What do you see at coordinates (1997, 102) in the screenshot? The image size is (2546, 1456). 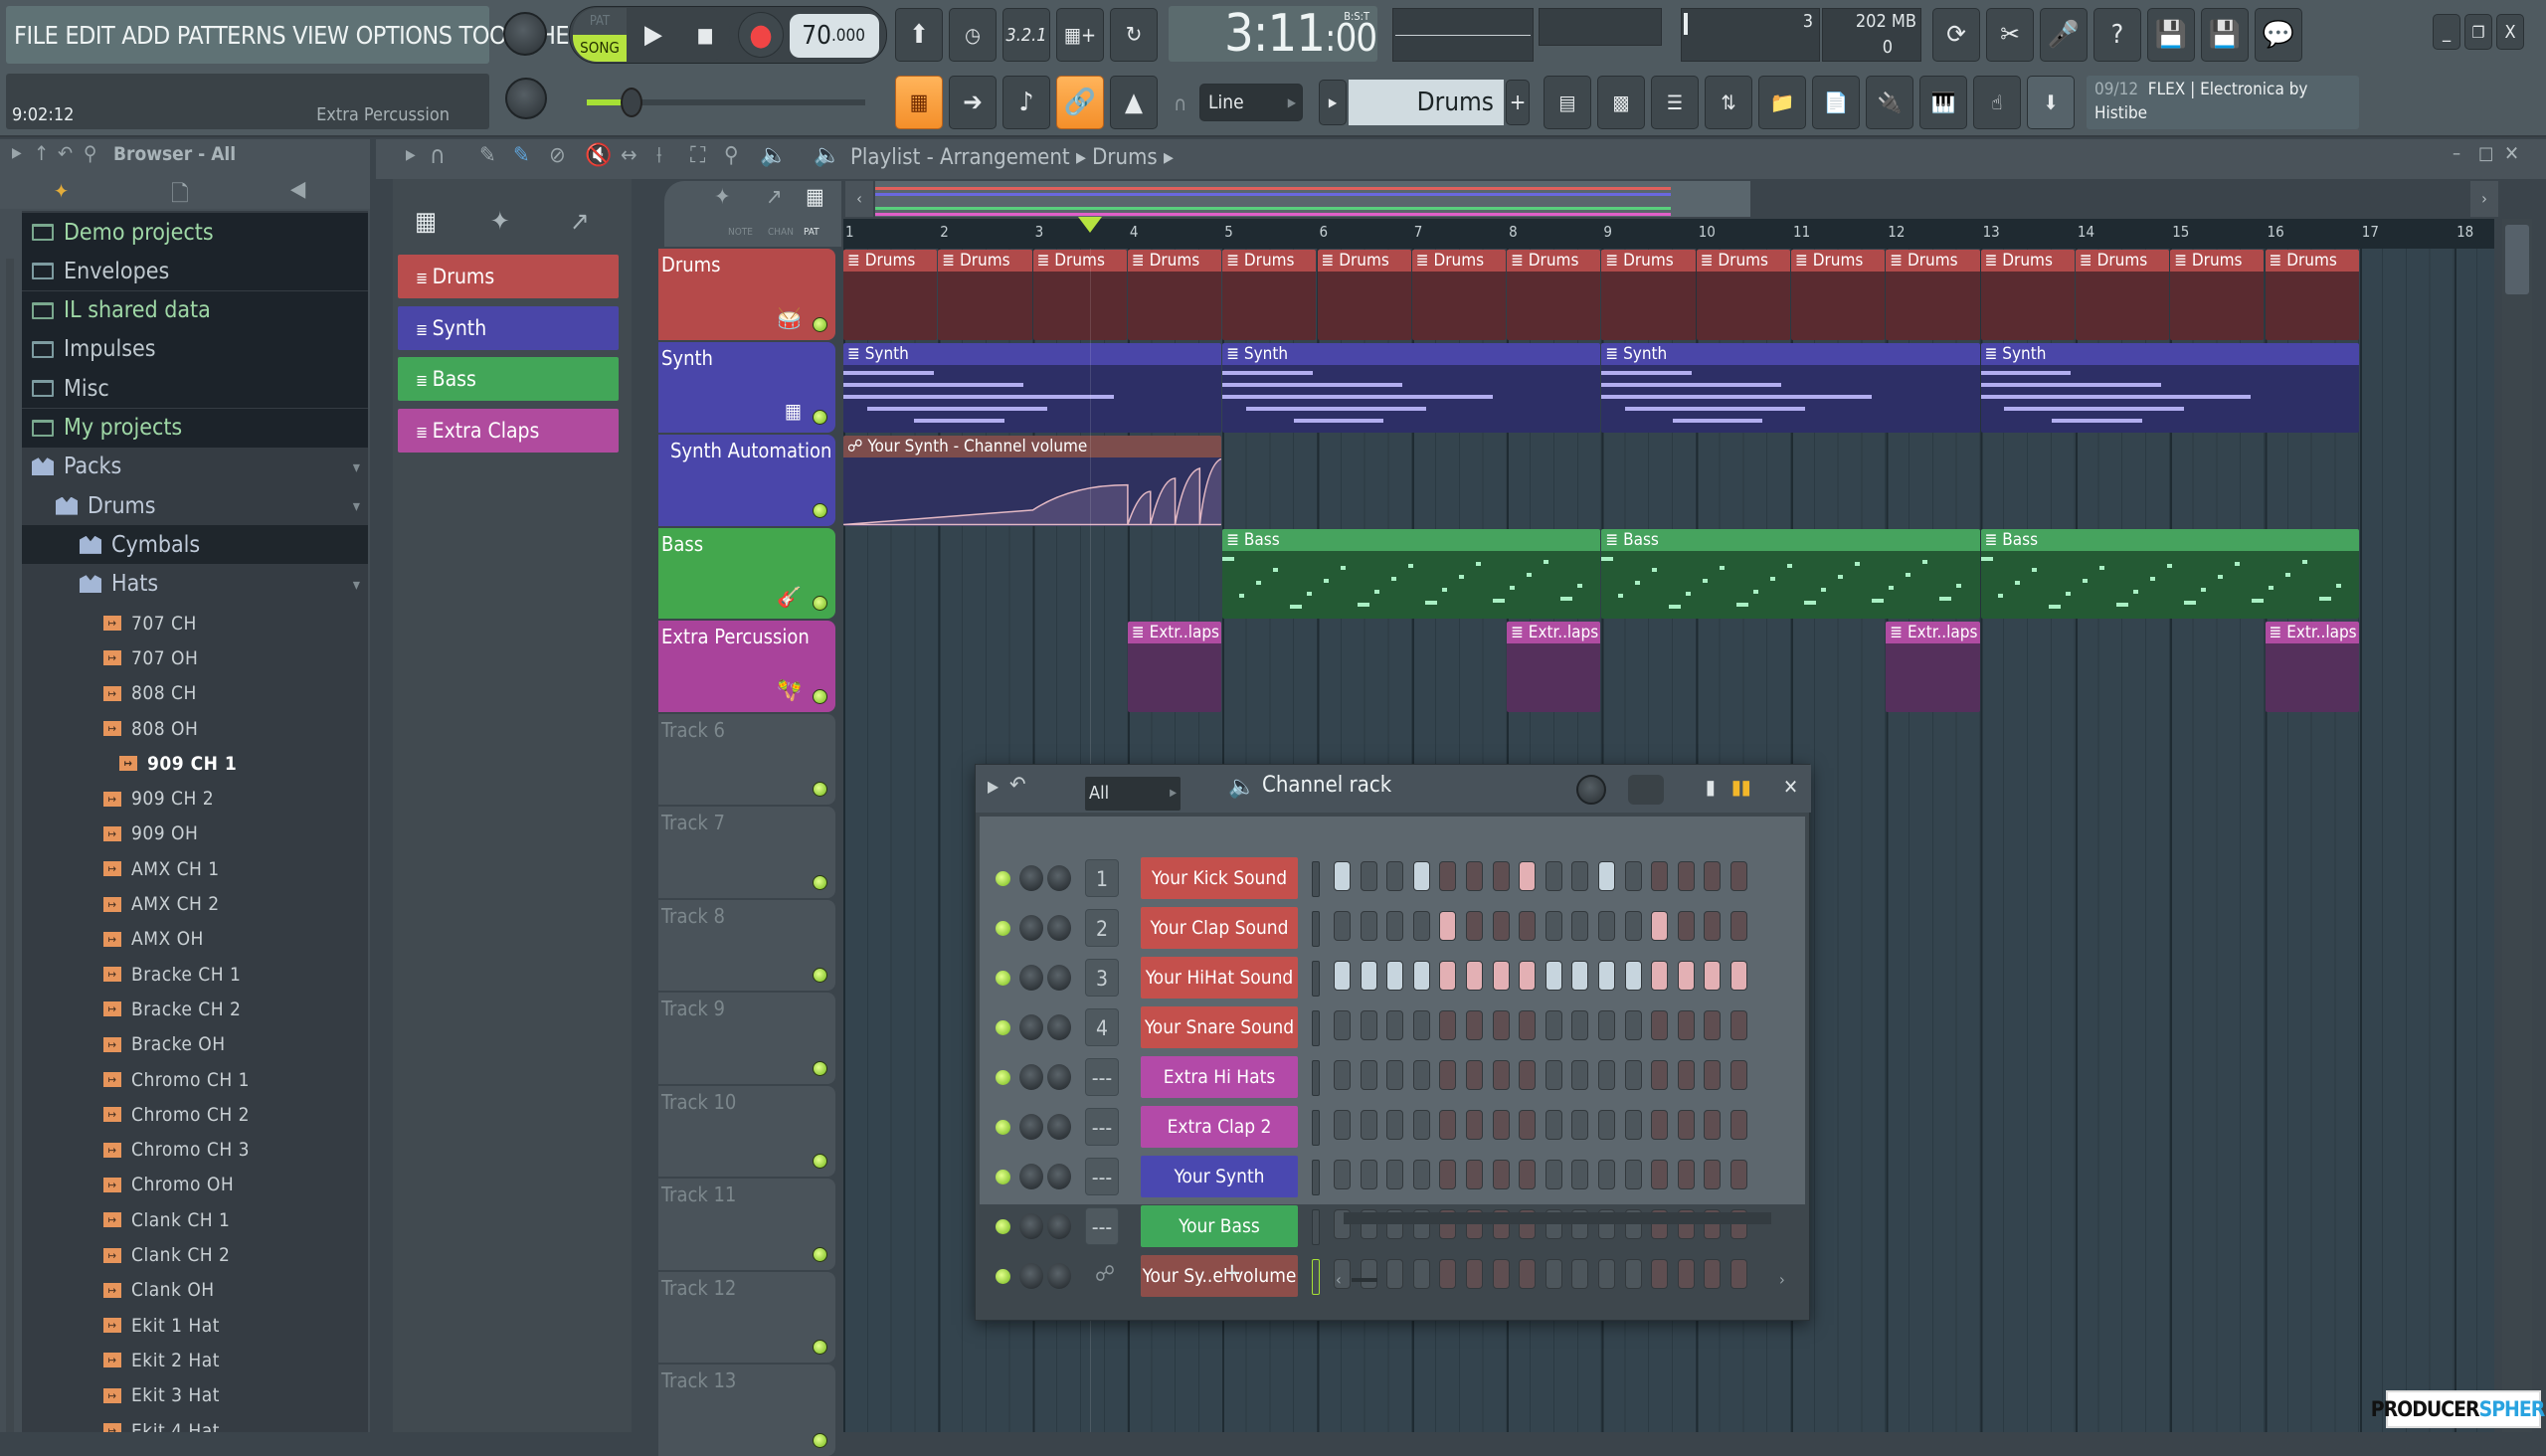 I see `touch-button: ☝` at bounding box center [1997, 102].